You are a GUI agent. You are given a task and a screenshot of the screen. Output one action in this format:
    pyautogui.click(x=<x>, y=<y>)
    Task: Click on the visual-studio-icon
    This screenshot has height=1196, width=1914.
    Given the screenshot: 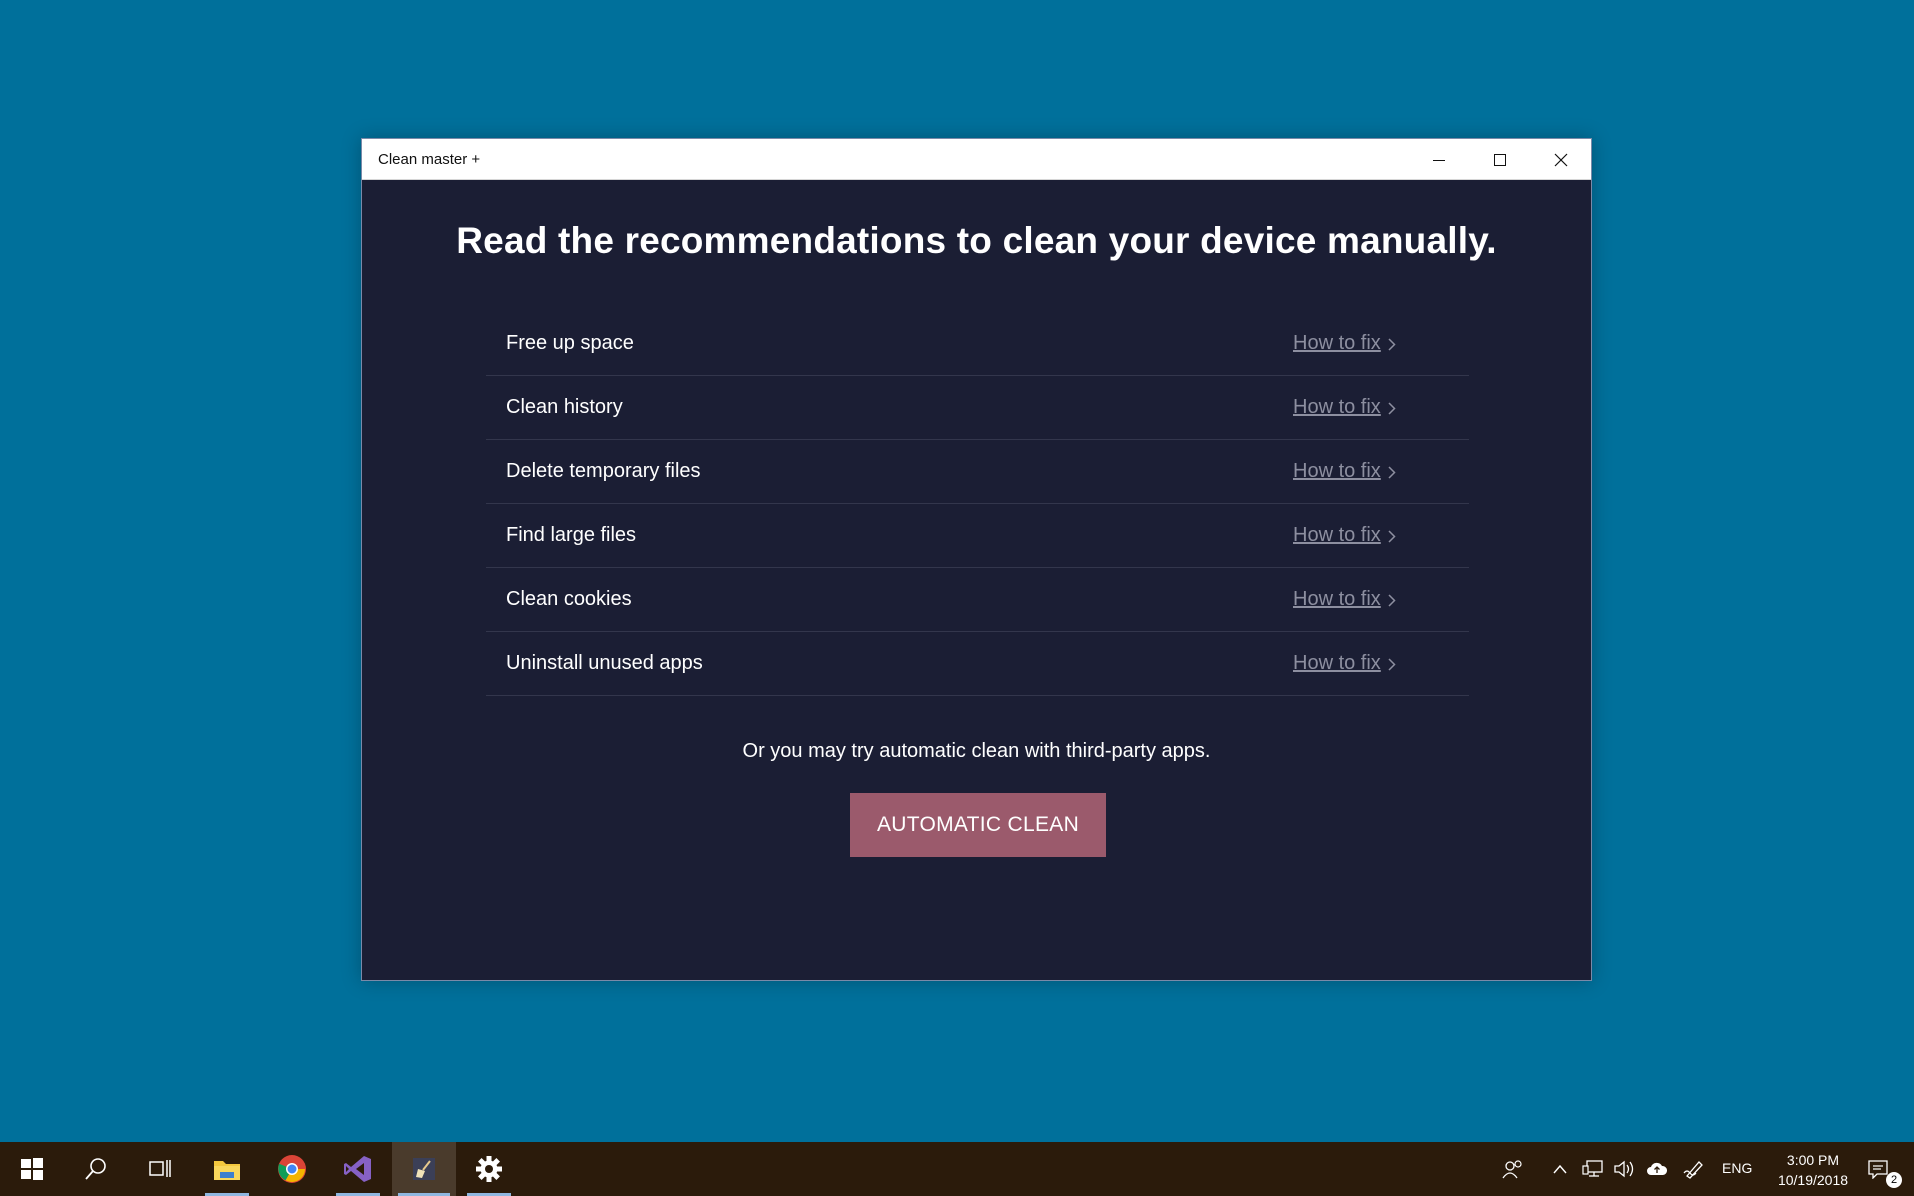 What is the action you would take?
    pyautogui.click(x=357, y=1169)
    